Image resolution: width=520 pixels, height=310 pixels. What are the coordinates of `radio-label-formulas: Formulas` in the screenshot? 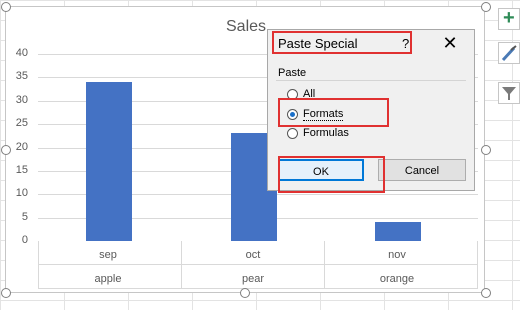 It's located at (326, 133).